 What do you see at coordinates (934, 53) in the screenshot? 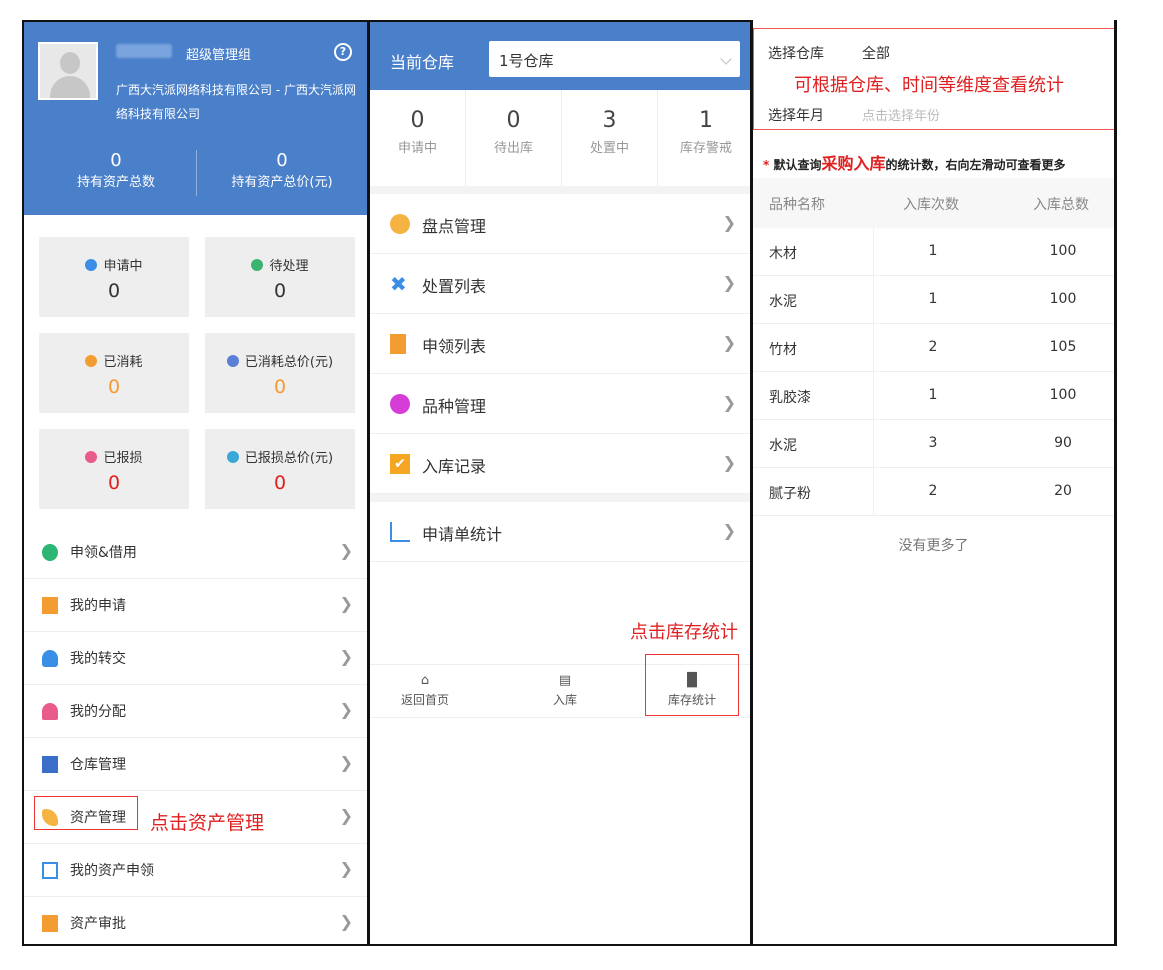
I see `warehouse-filter: 选择仓库 全部` at bounding box center [934, 53].